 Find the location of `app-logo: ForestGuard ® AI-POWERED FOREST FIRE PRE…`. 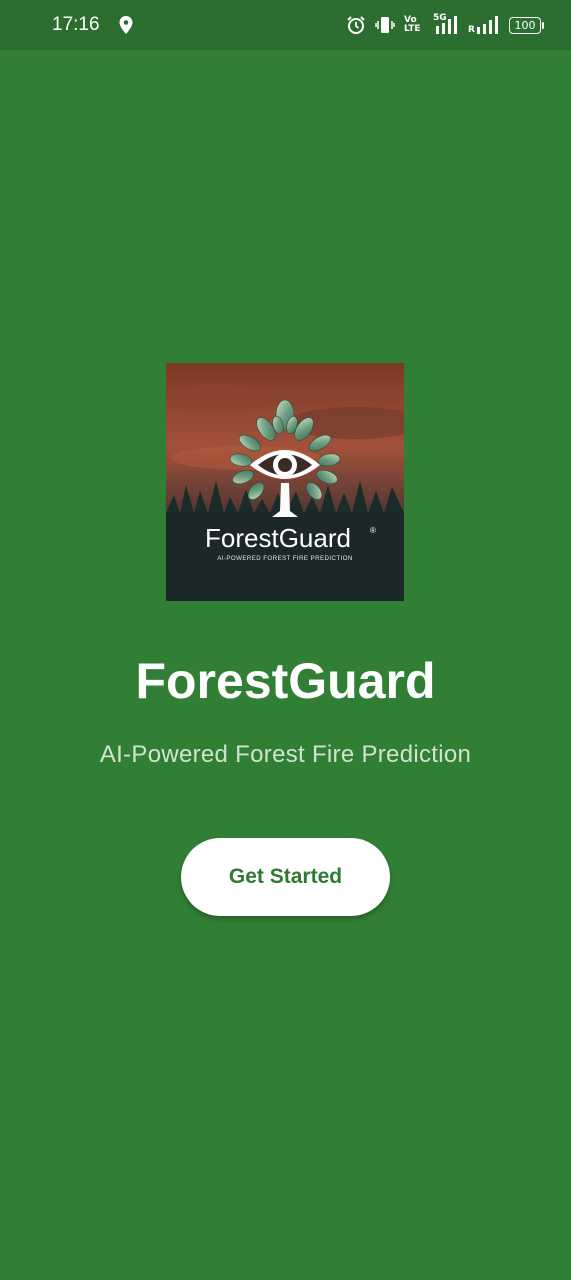

app-logo: ForestGuard ® AI-POWERED FOREST FIRE PRE… is located at coordinates (285, 482).